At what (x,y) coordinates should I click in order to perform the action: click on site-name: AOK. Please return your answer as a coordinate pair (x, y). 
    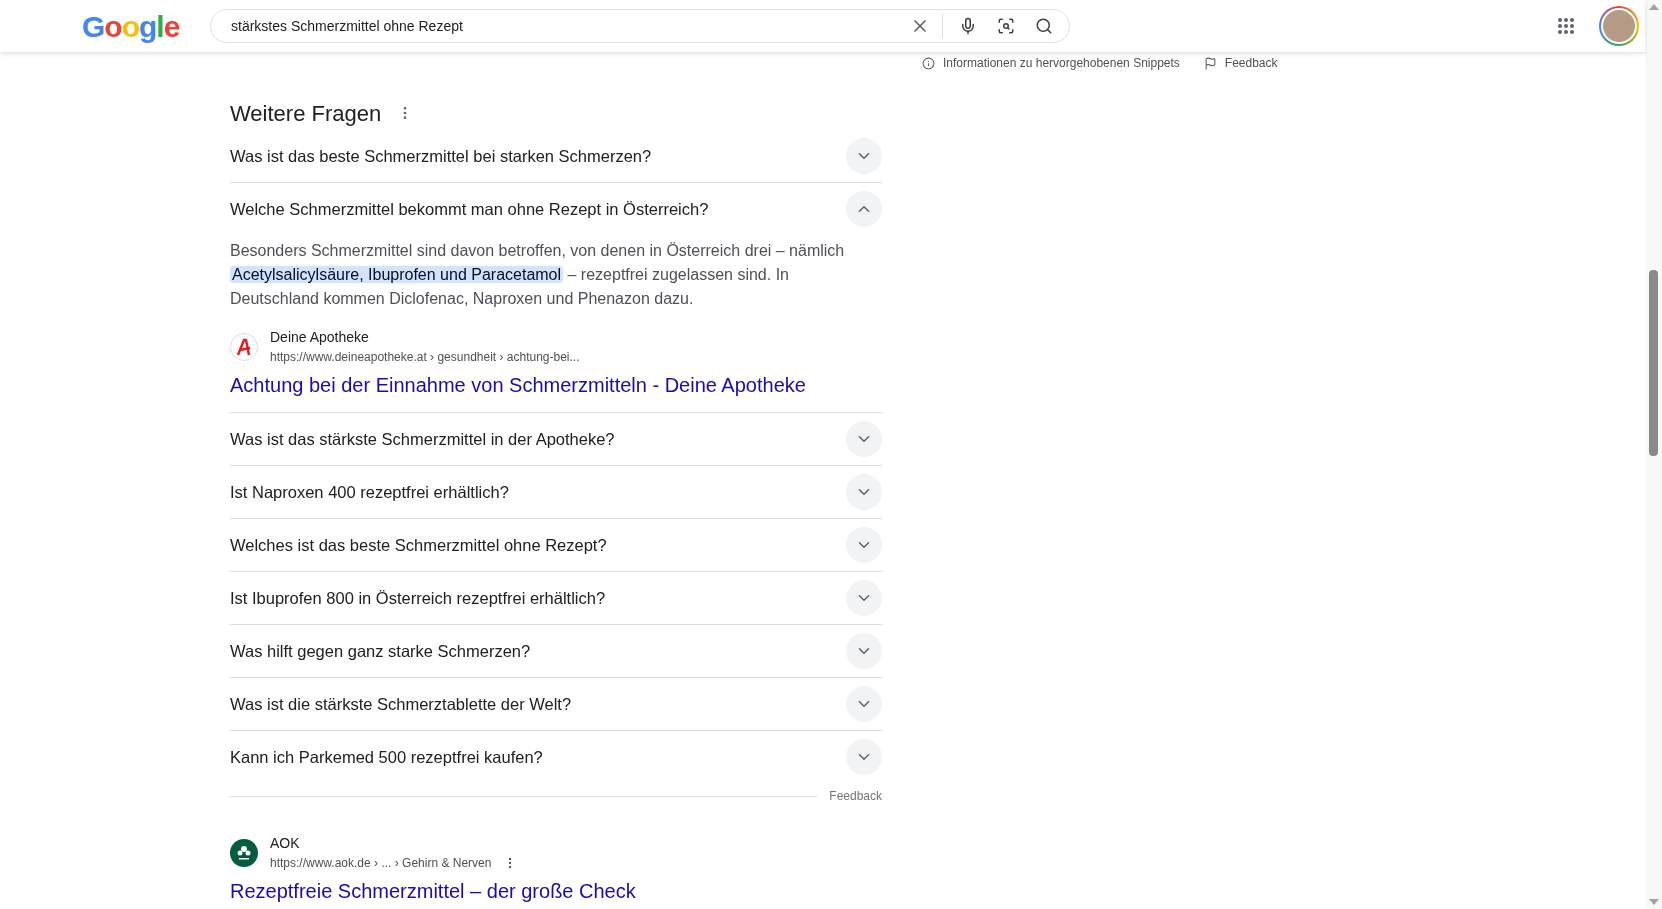
    Looking at the image, I should click on (285, 843).